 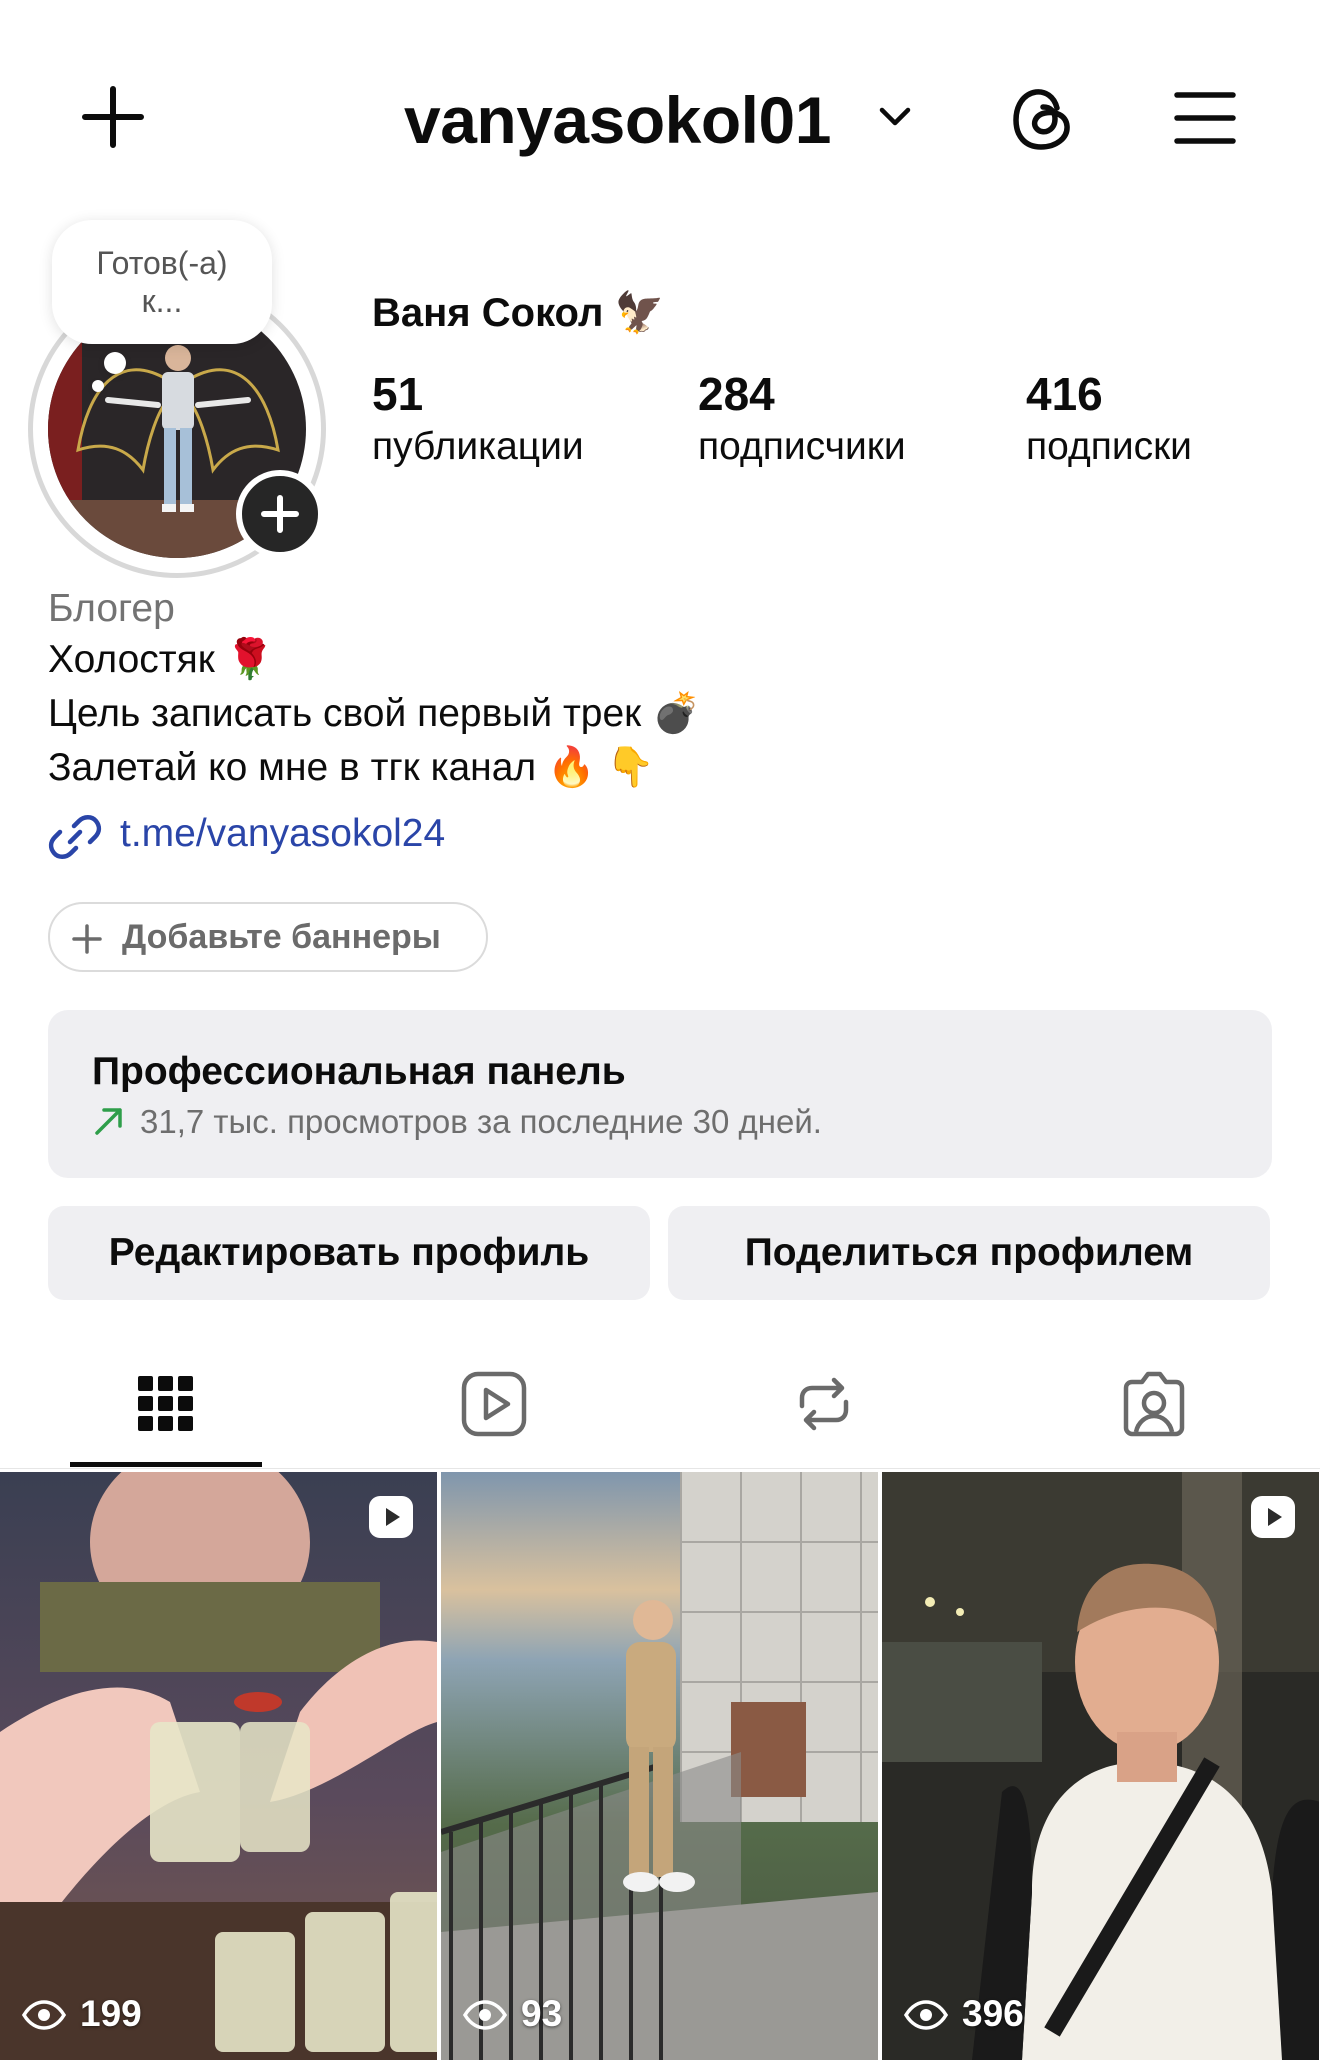 I want to click on bio-line-2: Цель записать свой первый трек 💣, so click(x=374, y=713).